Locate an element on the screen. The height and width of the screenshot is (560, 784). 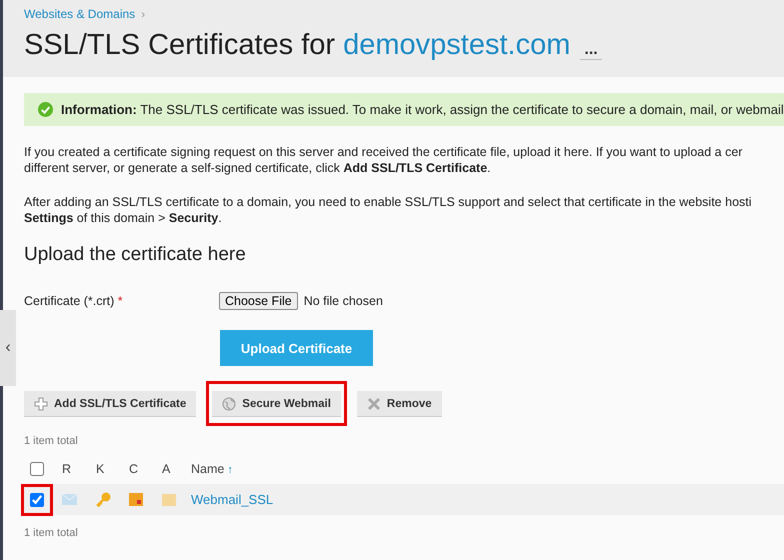
envelope-icon is located at coordinates (69, 499).